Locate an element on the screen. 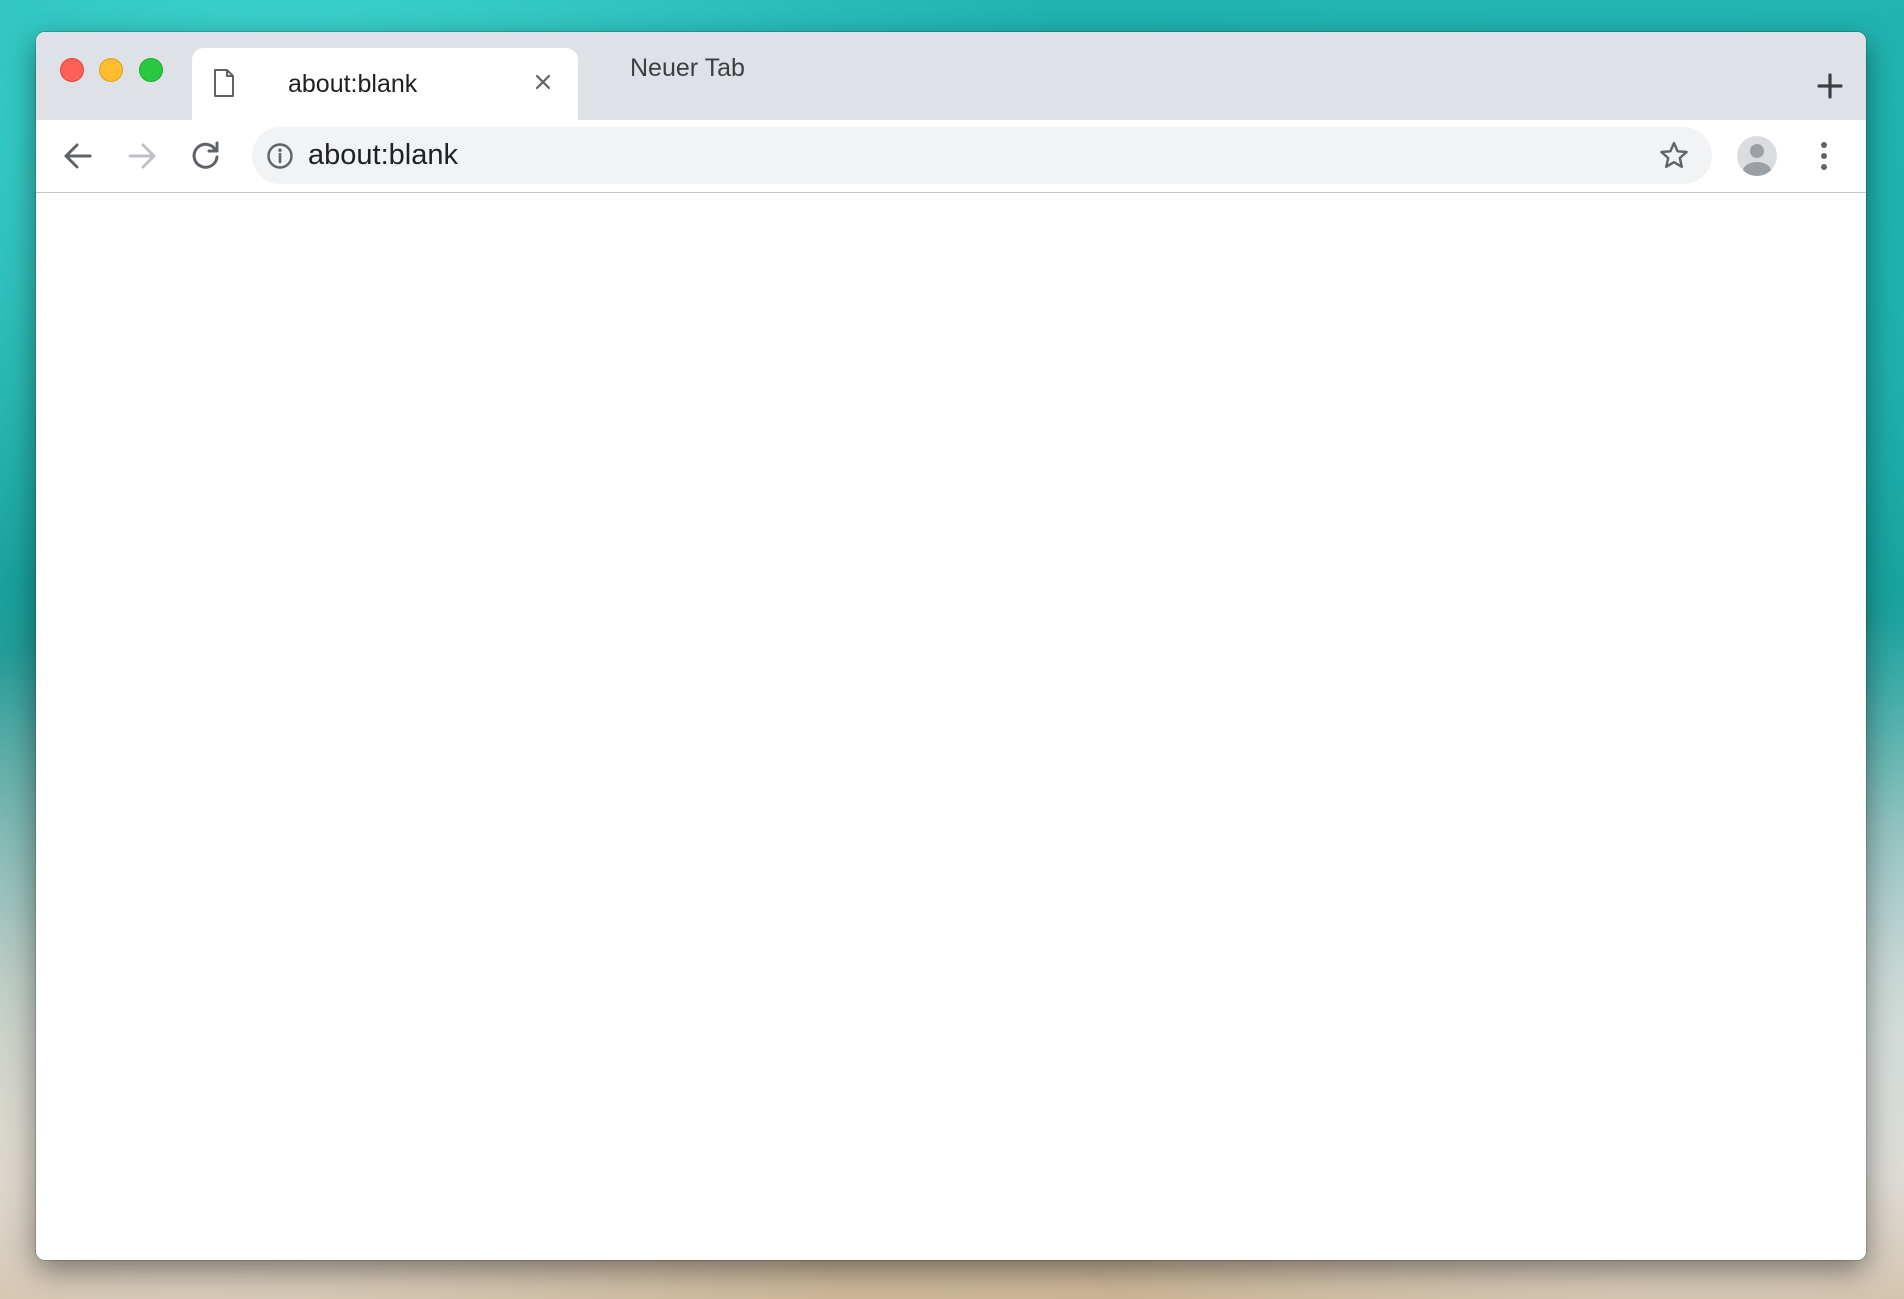  tab-neuer-tab: Neuer Tab is located at coordinates (722, 76).